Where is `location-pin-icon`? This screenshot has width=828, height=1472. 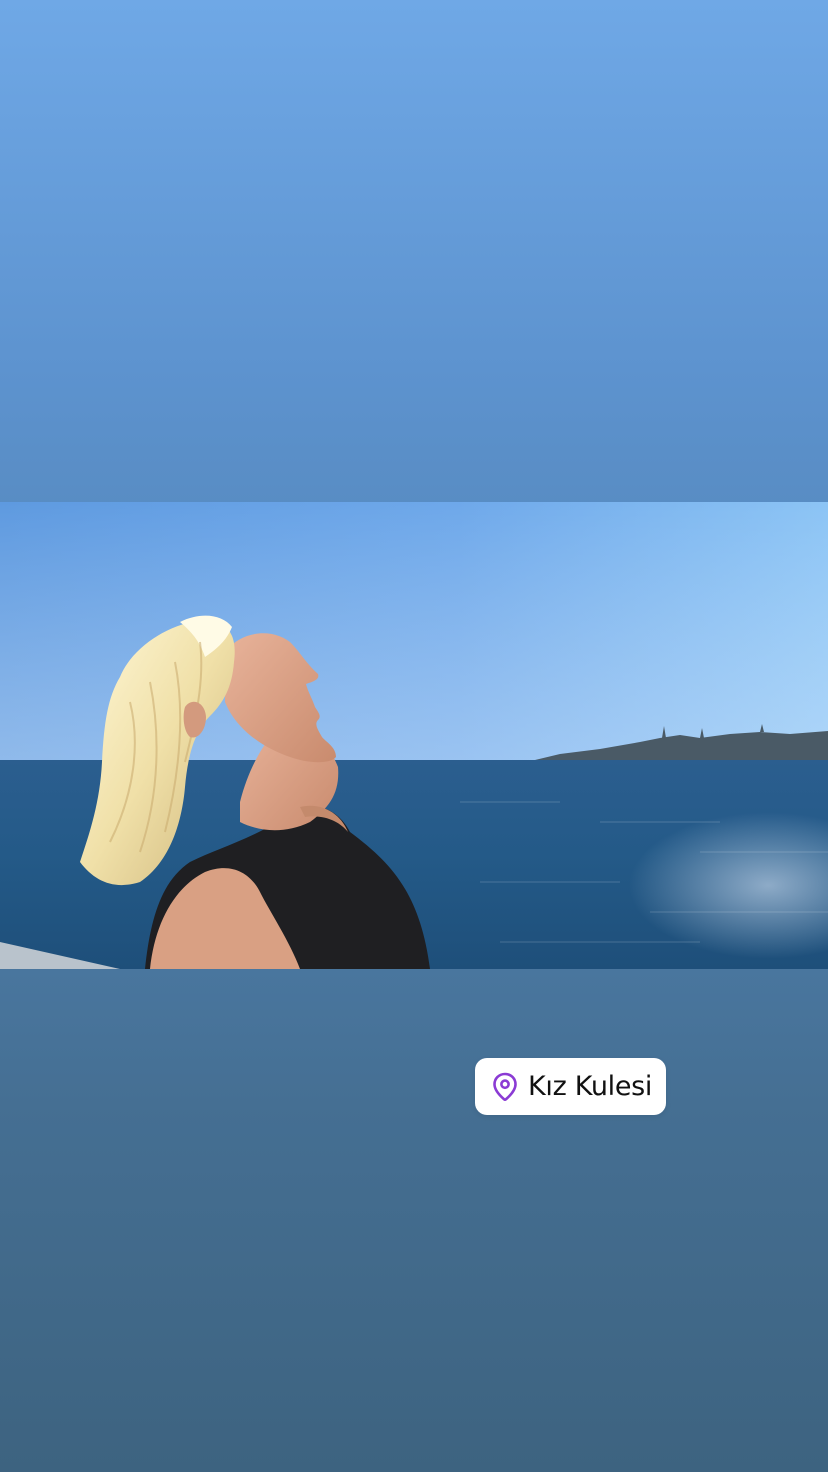
location-pin-icon is located at coordinates (505, 1087).